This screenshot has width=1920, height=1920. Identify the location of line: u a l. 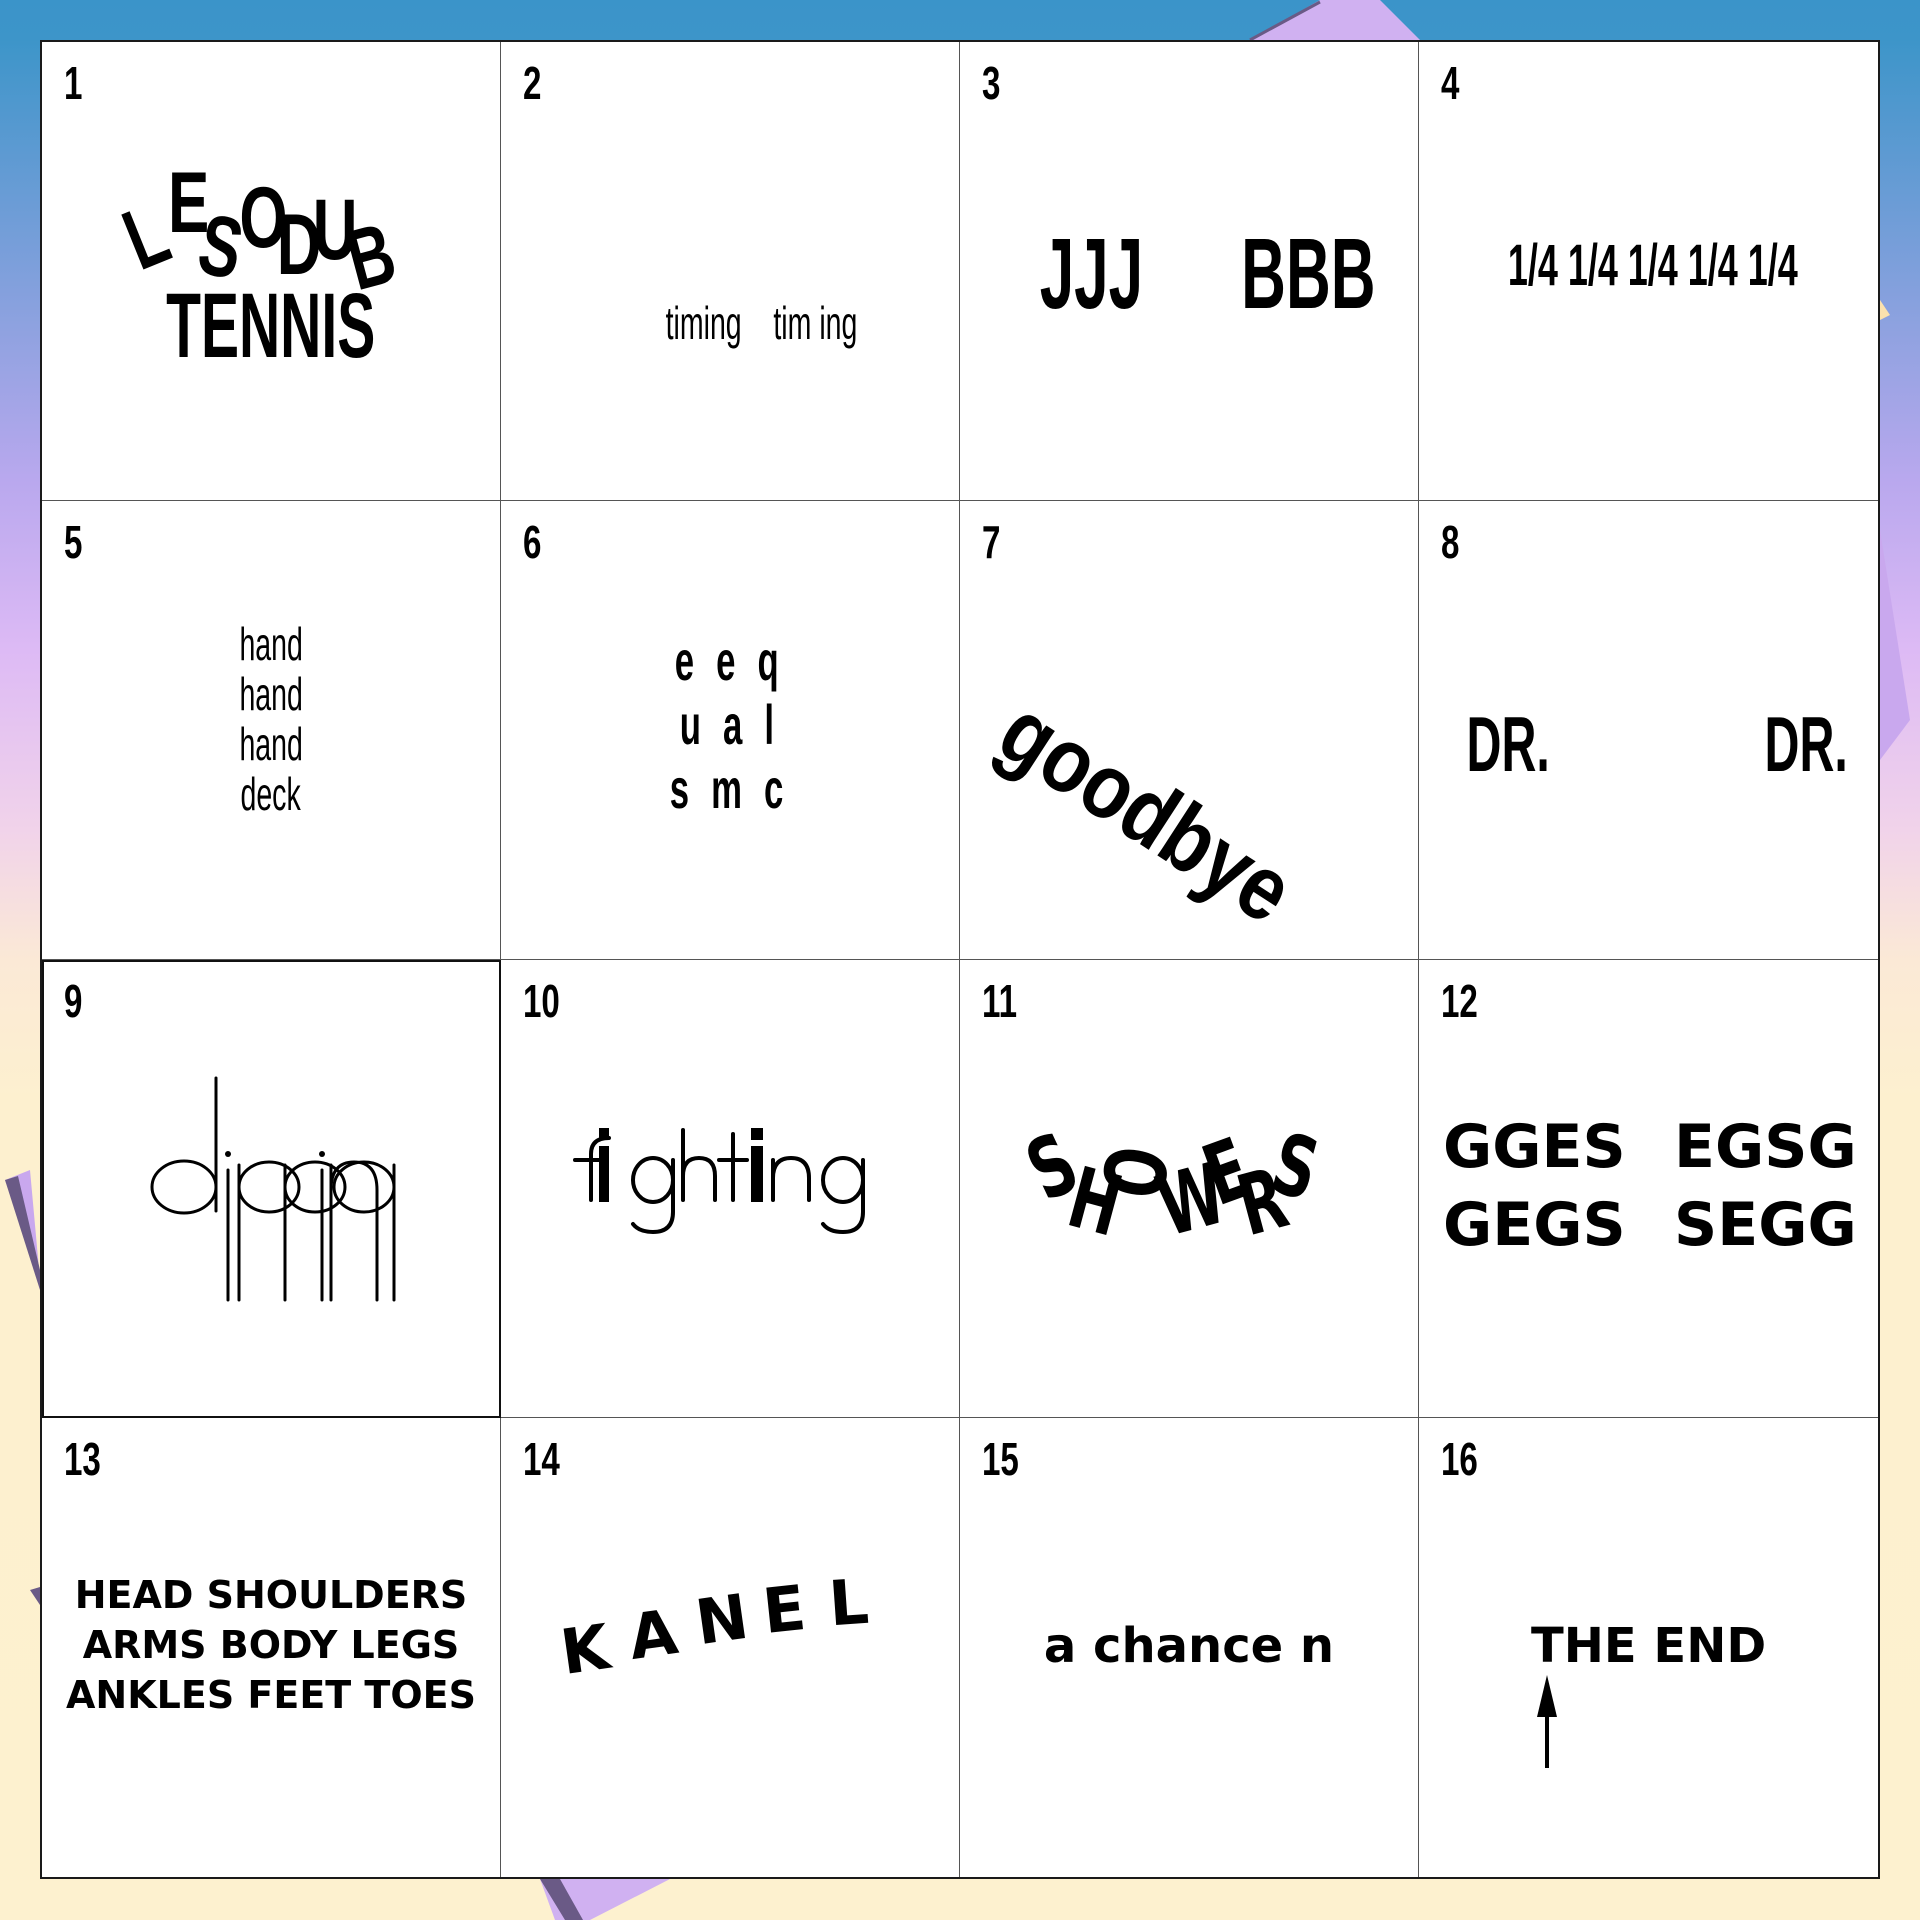
(730, 724).